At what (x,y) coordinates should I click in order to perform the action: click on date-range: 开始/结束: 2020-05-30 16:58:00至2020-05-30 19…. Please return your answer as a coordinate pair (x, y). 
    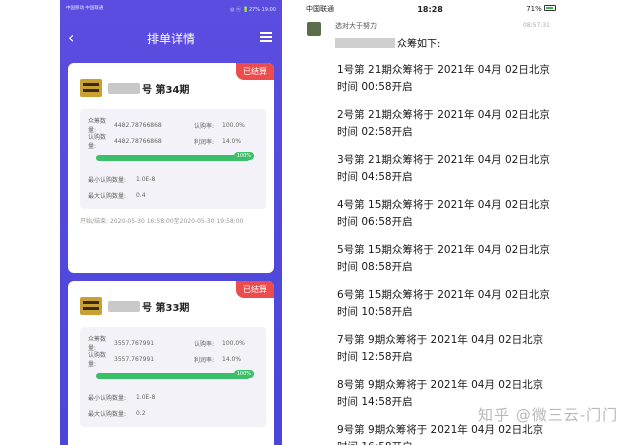
    Looking at the image, I should click on (162, 221).